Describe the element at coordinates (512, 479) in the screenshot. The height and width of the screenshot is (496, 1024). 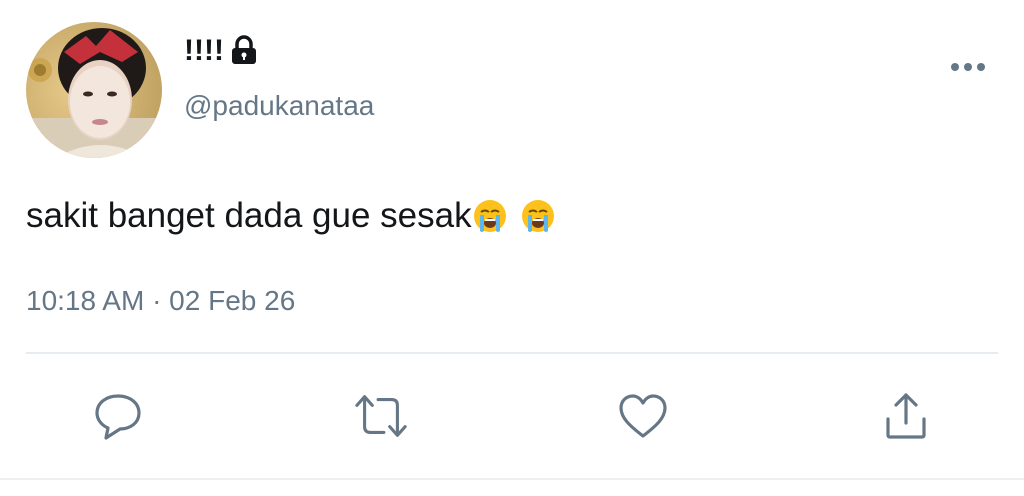
I see `bottom-divider` at that location.